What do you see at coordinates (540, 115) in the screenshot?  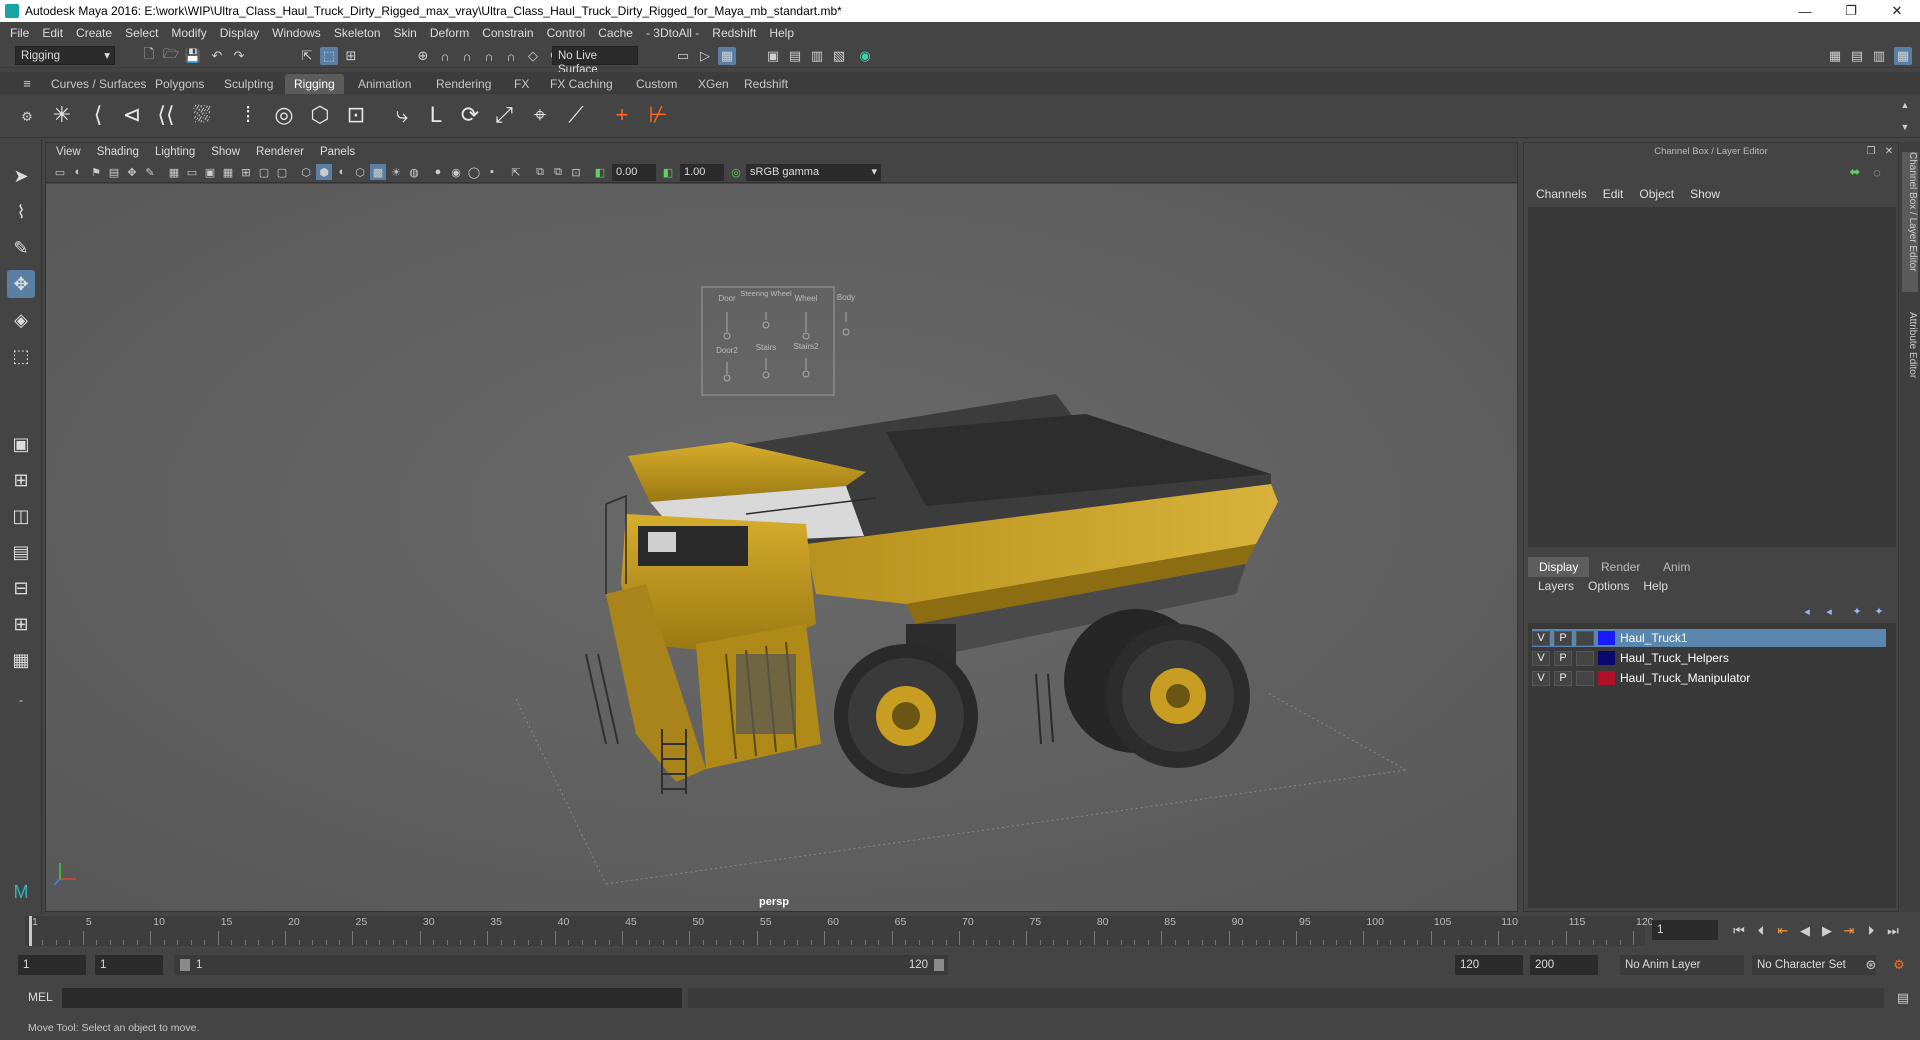 I see `aim-constraint-icon: ⌖` at bounding box center [540, 115].